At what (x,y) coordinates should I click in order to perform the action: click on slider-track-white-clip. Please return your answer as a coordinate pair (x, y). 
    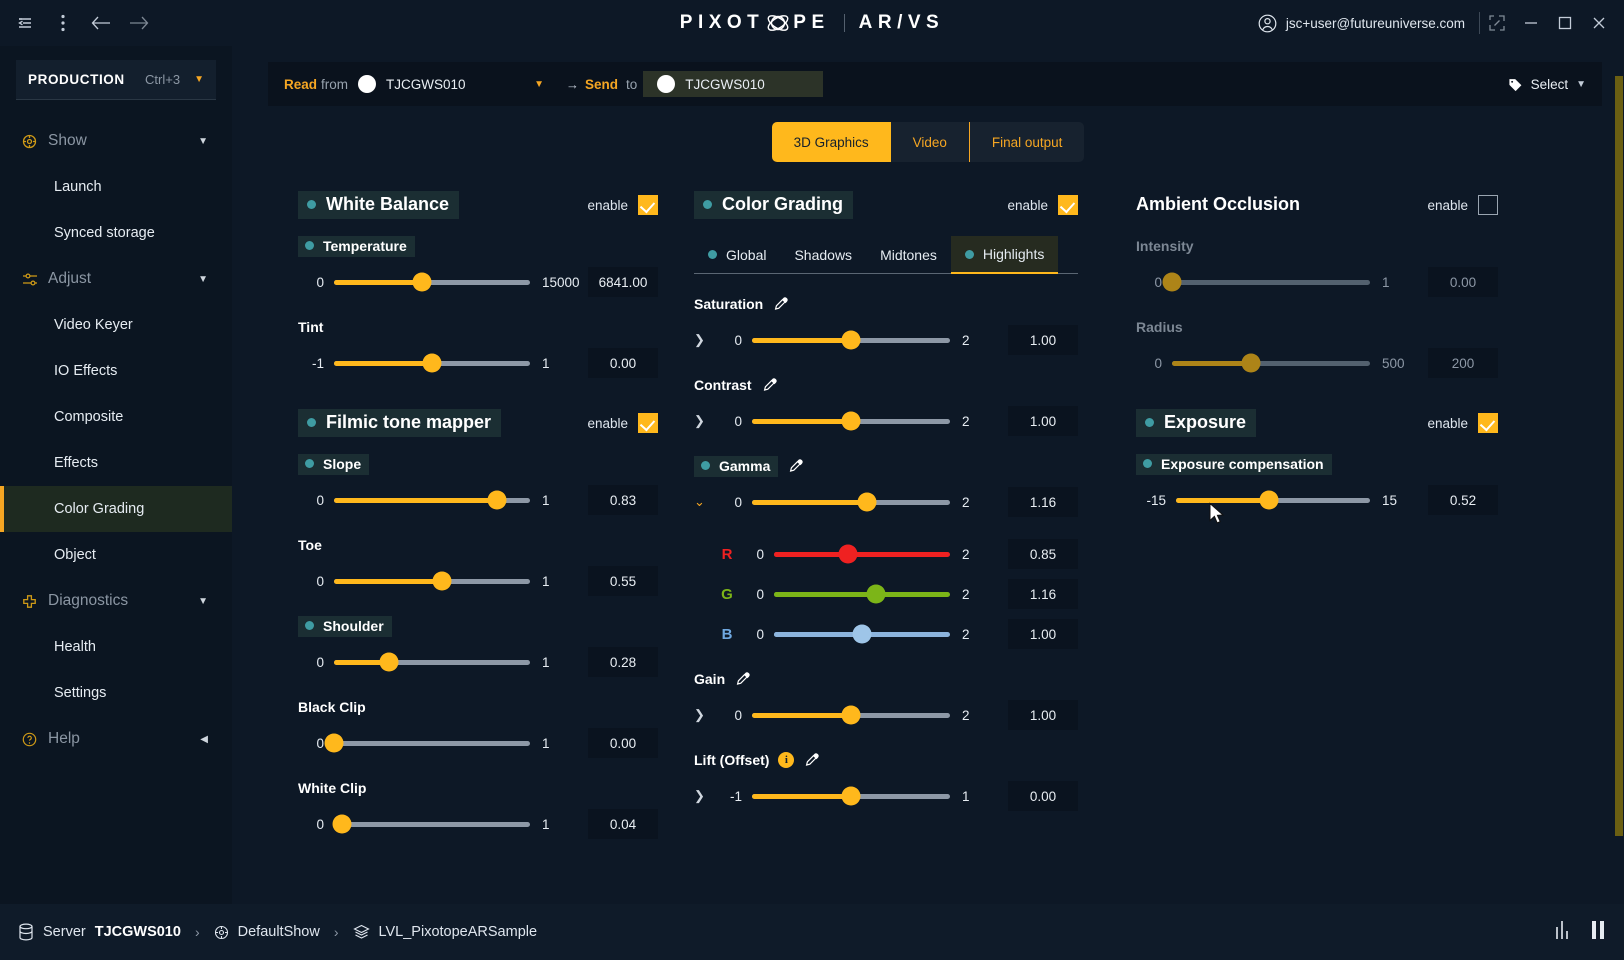
    Looking at the image, I should click on (431, 824).